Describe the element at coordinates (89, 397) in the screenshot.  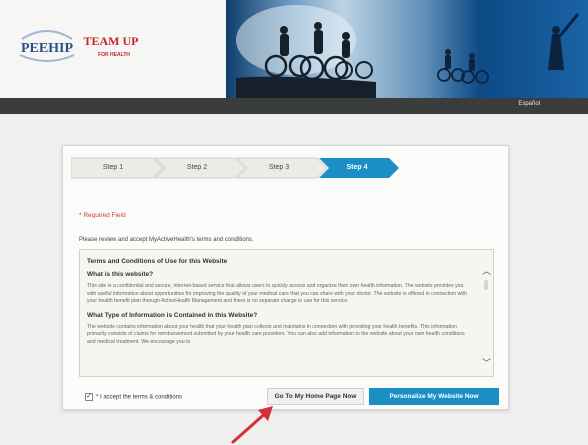
I see `accept-terms-checkbox: ✓` at that location.